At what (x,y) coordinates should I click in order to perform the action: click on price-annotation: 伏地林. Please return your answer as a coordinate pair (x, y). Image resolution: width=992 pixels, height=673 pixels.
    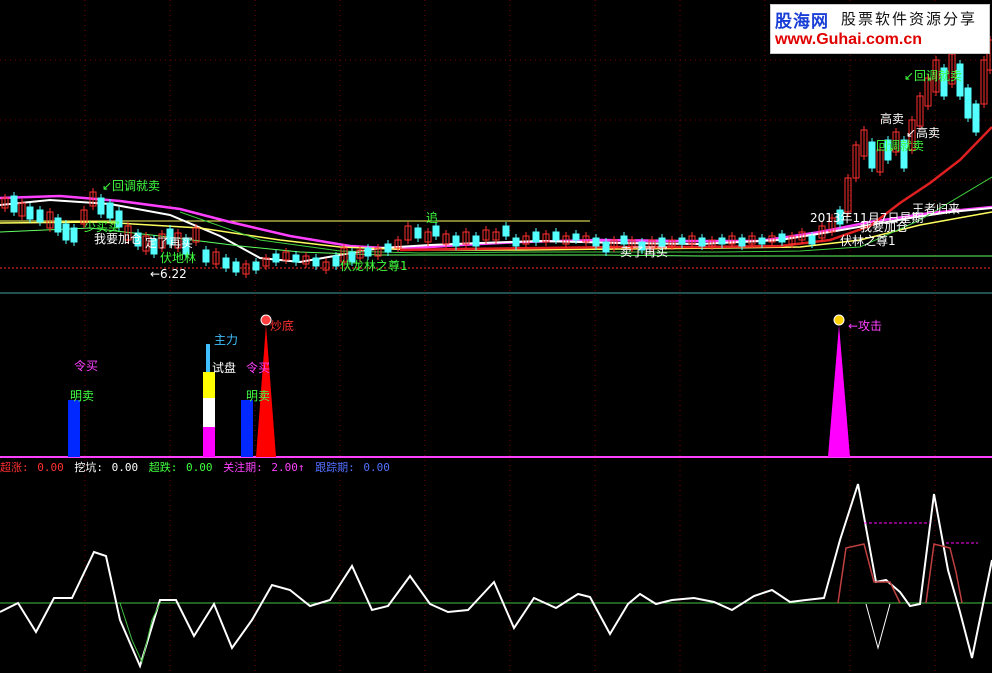
    Looking at the image, I should click on (178, 258).